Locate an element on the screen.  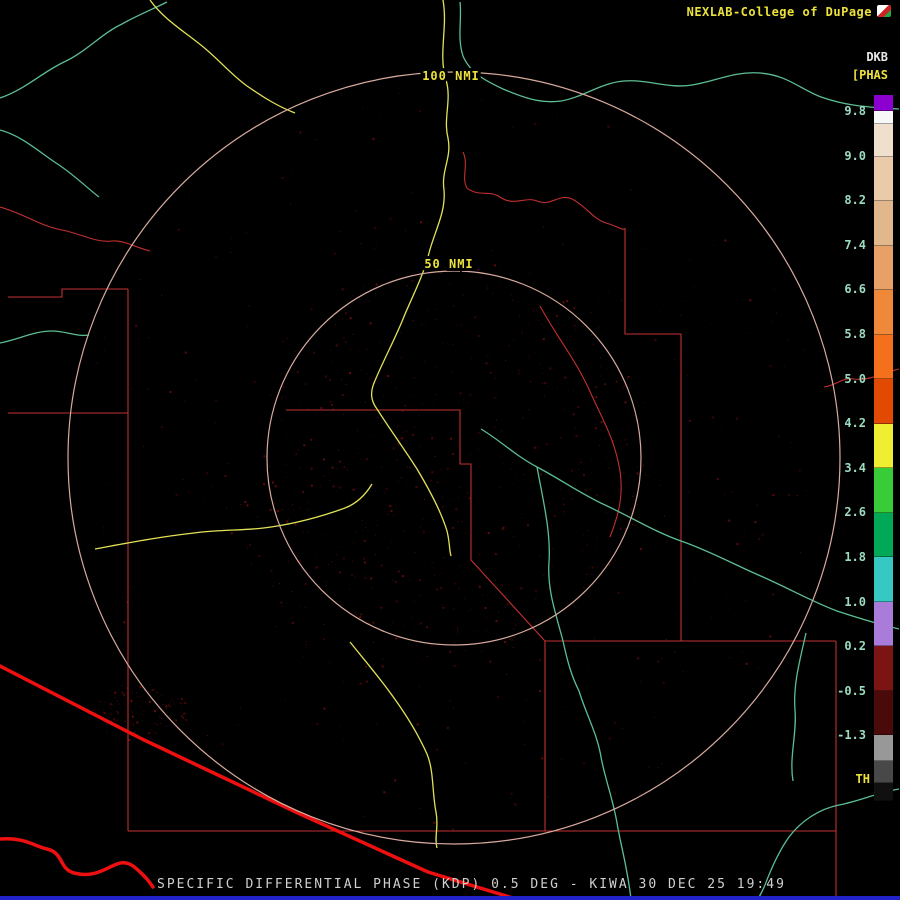
colorbar-tick-label: 3.4 is located at coordinates (855, 467).